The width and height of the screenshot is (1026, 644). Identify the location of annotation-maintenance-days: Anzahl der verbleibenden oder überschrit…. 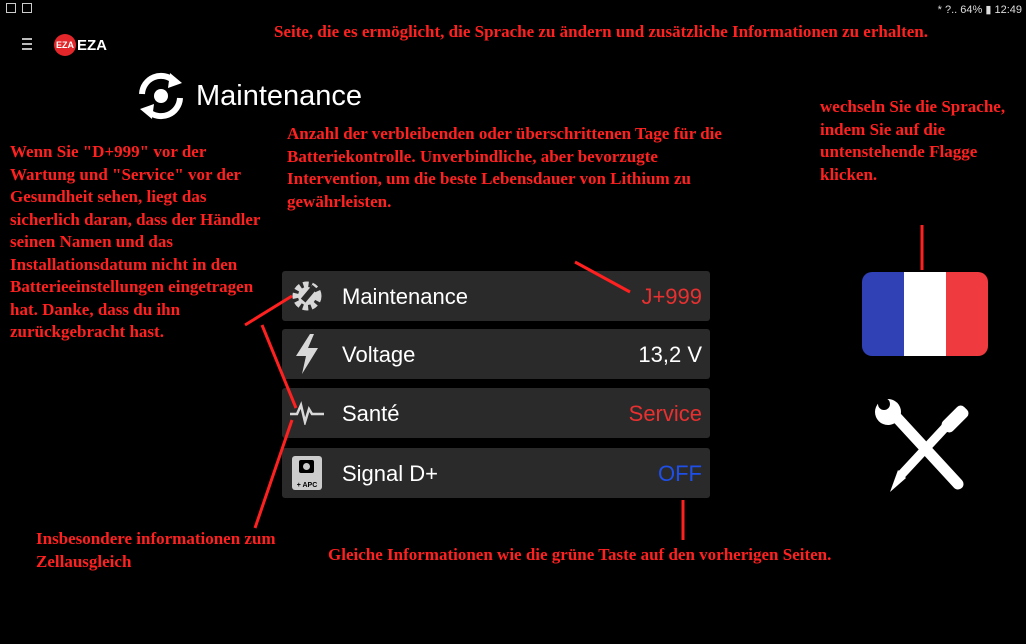
(504, 167).